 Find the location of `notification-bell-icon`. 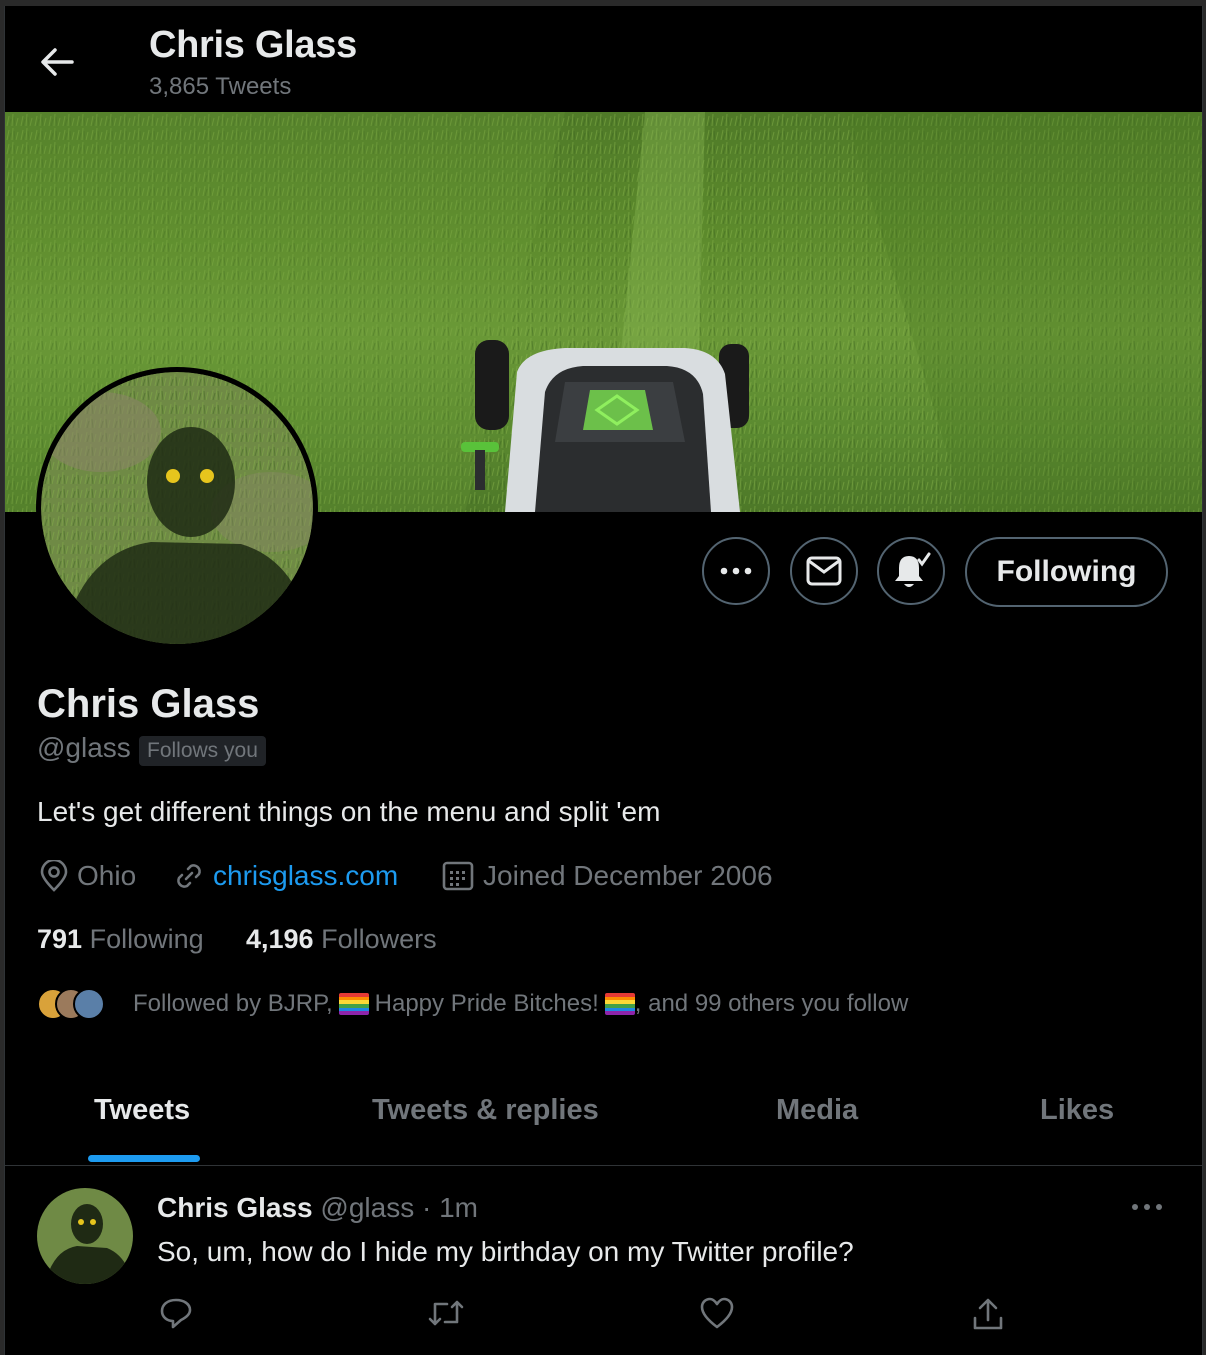

notification-bell-icon is located at coordinates (913, 569).